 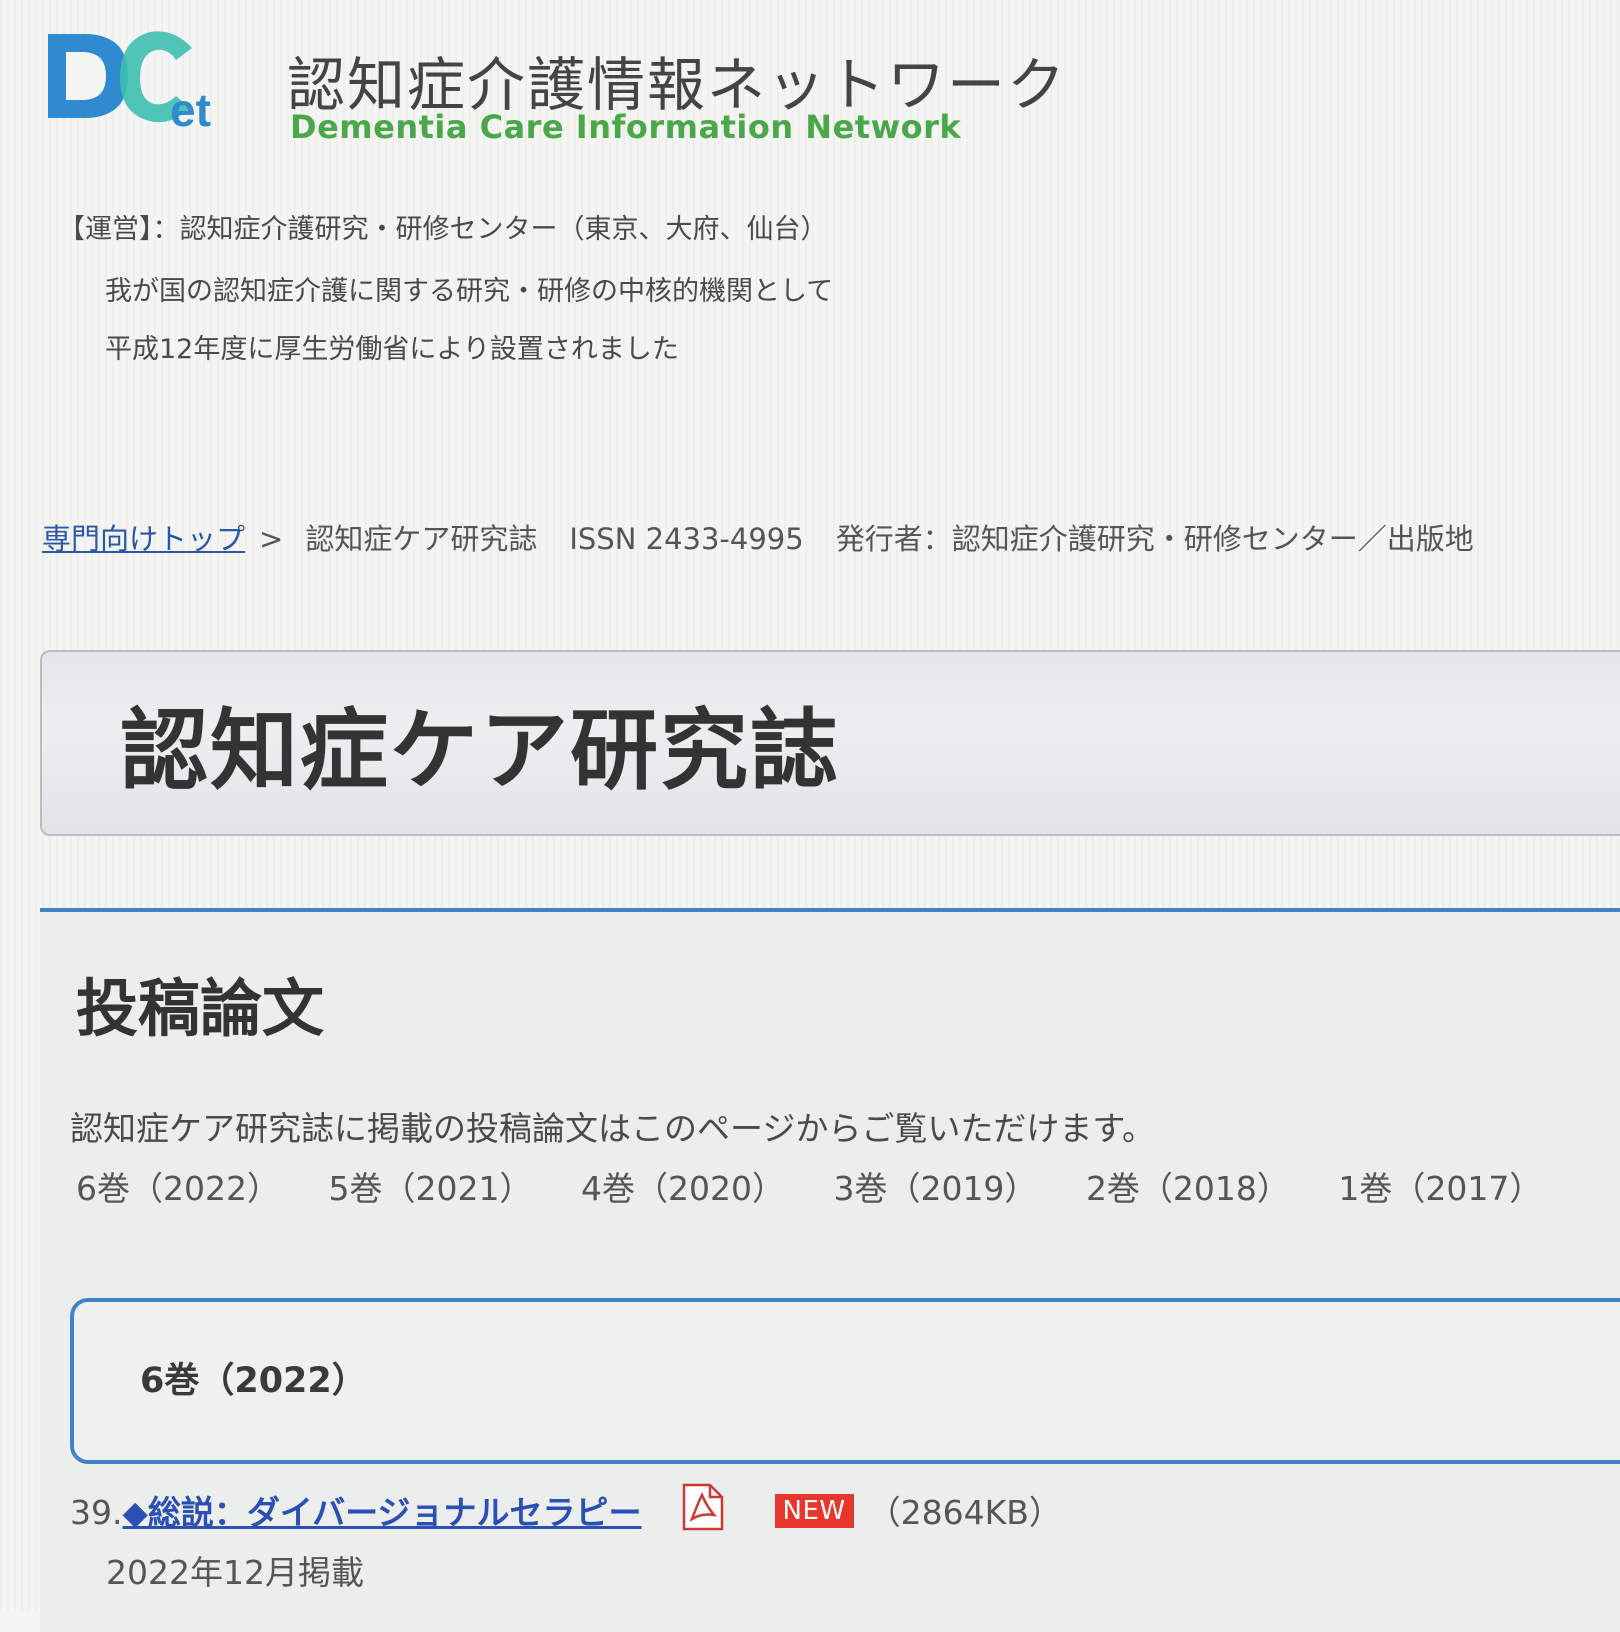 What do you see at coordinates (702, 1507) in the screenshot?
I see `pdf-icon` at bounding box center [702, 1507].